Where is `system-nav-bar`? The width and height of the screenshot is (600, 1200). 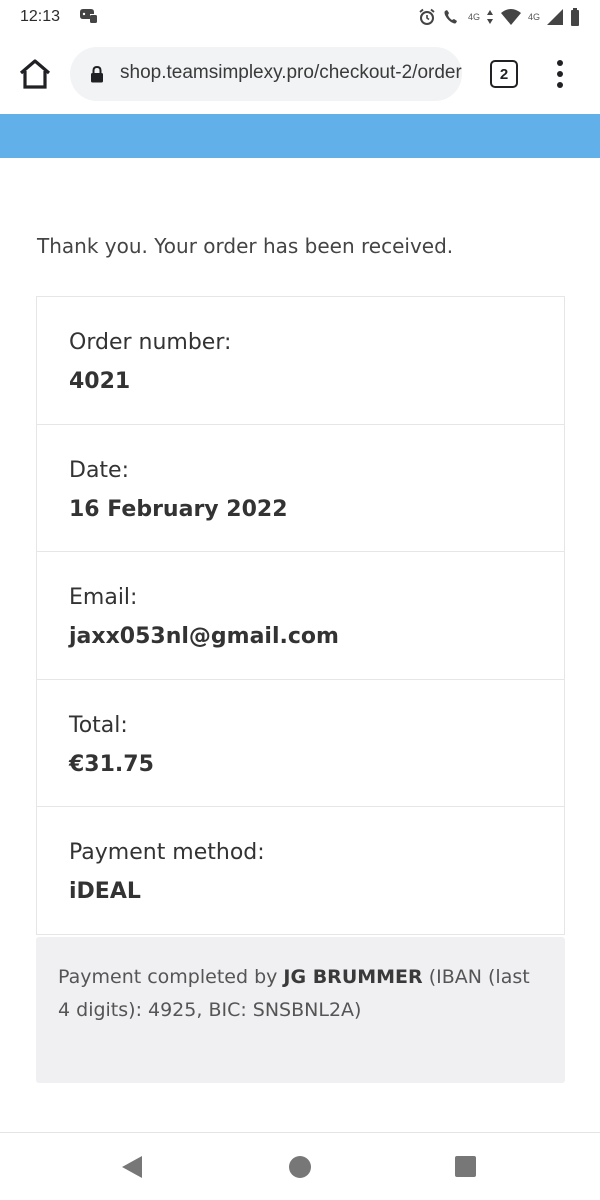 system-nav-bar is located at coordinates (300, 1166).